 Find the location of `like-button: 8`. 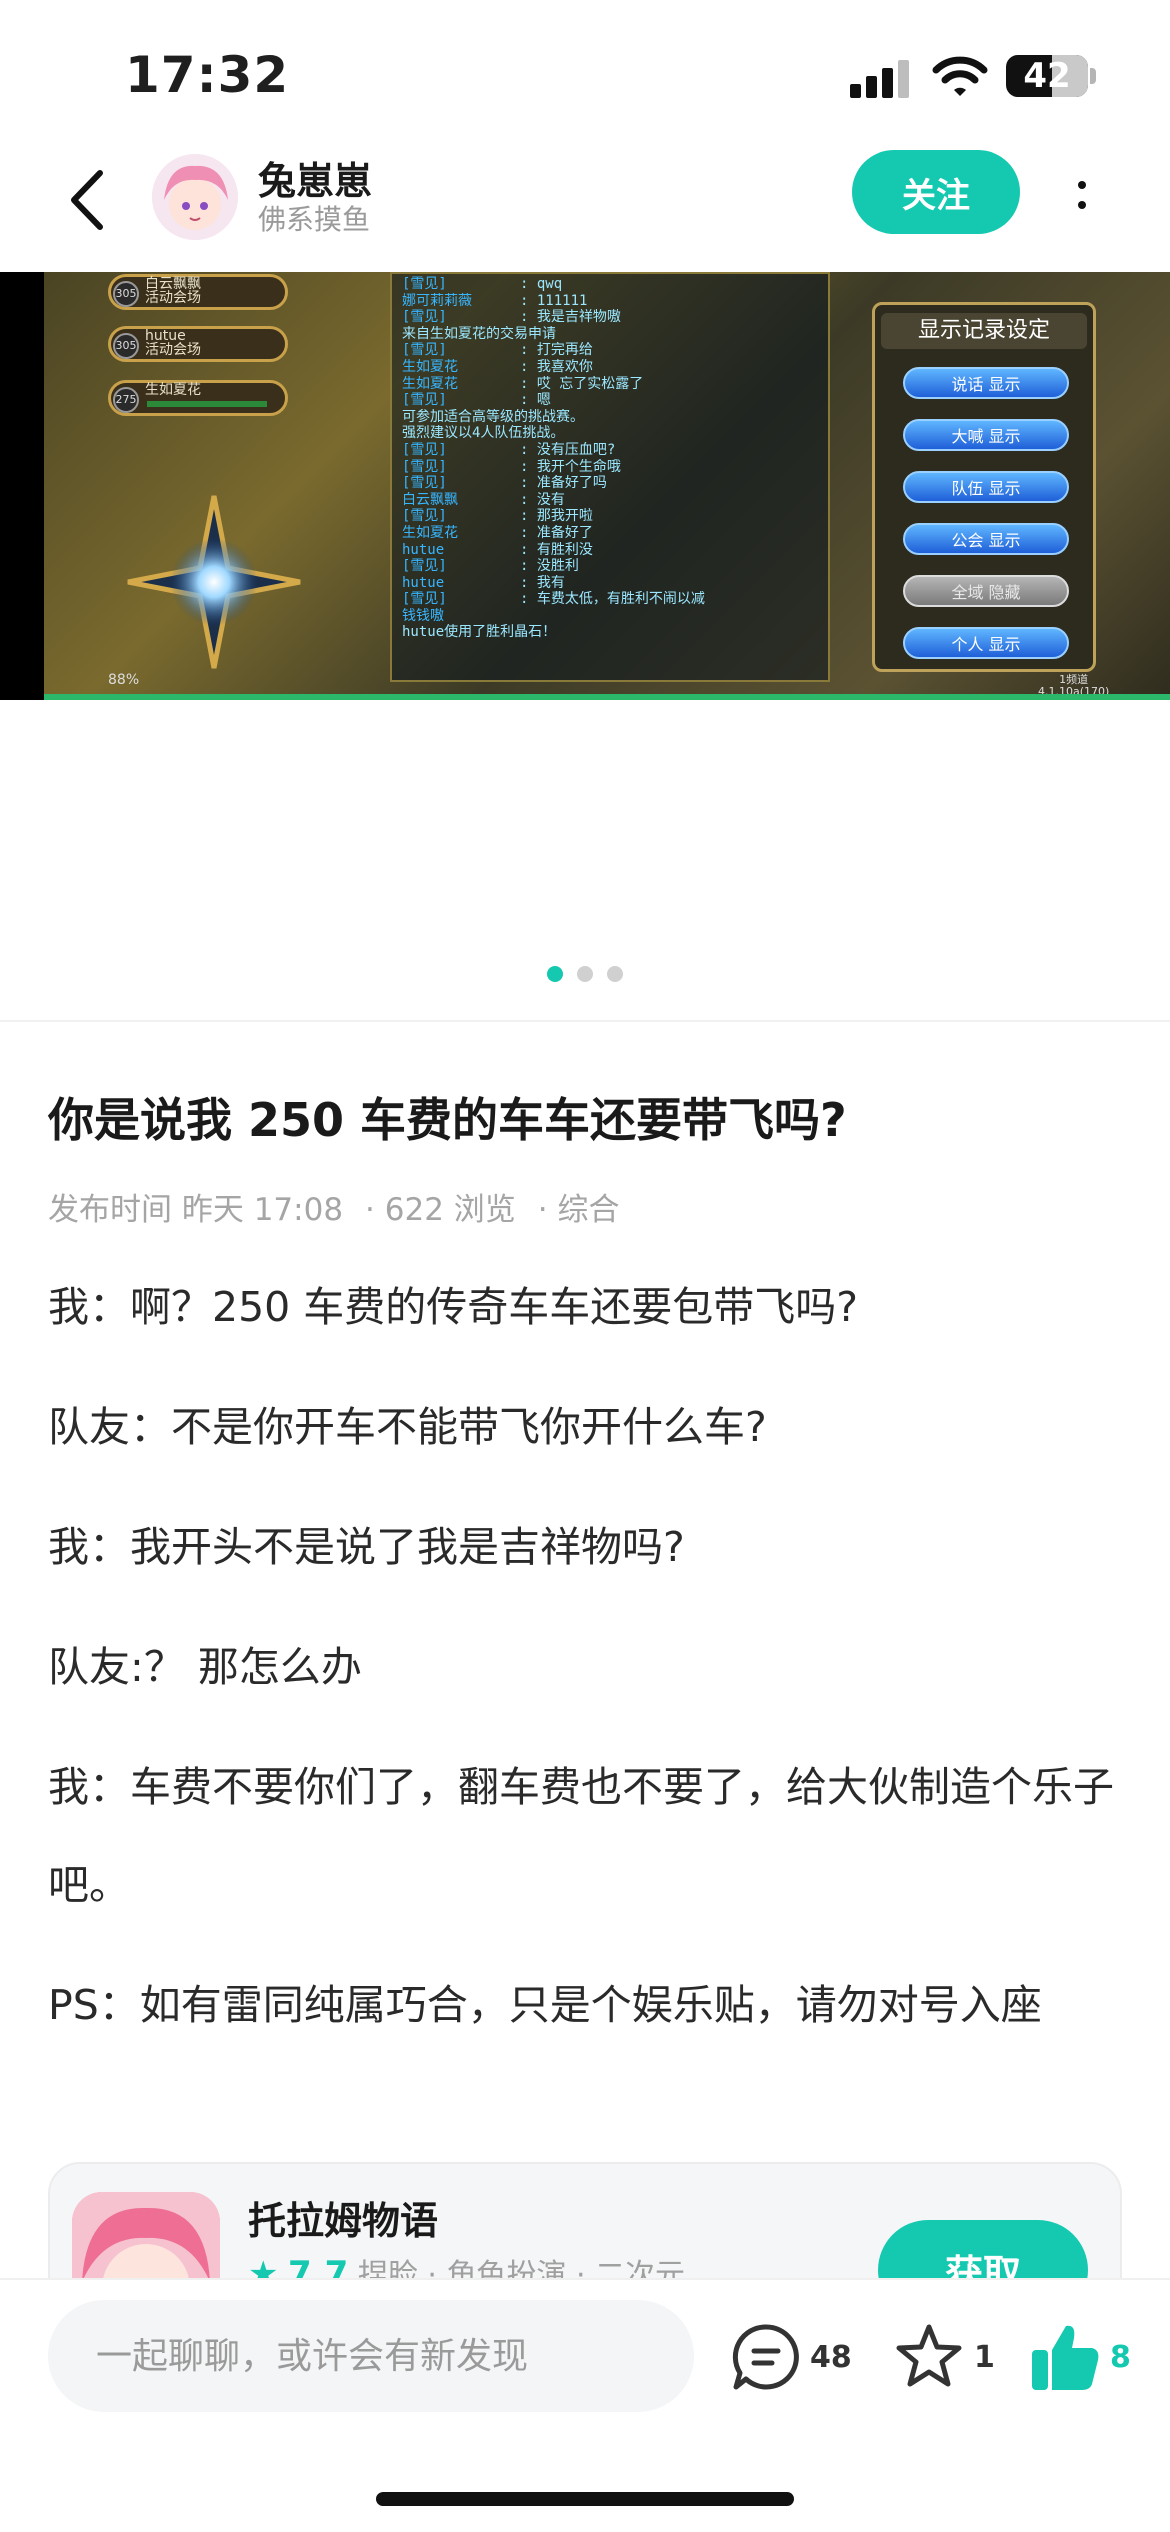

like-button: 8 is located at coordinates (1079, 2357).